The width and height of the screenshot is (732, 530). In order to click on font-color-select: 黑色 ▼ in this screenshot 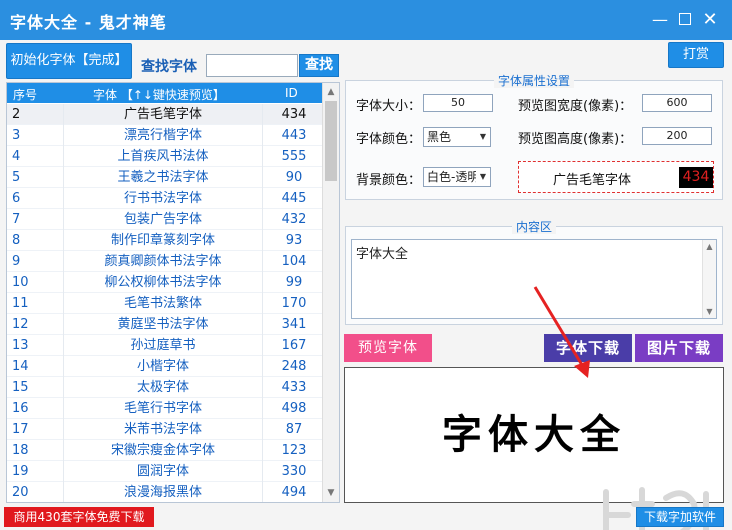, I will do `click(457, 137)`.